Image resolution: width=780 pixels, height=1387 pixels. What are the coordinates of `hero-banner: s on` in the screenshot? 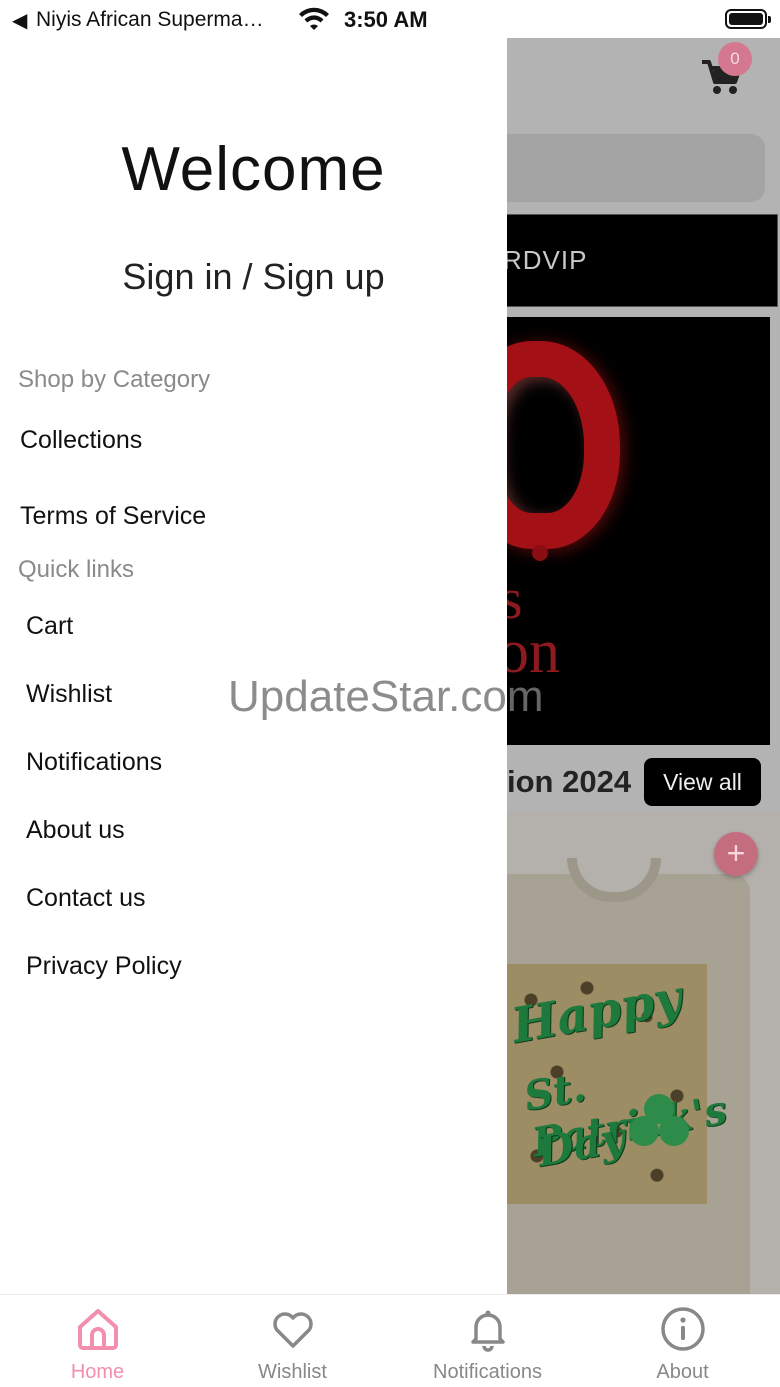 It's located at (638, 531).